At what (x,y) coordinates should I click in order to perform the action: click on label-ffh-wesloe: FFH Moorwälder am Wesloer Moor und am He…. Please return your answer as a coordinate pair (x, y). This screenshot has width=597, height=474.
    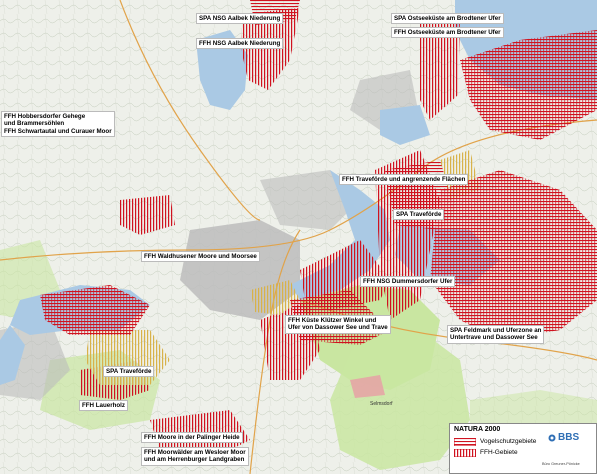
    Looking at the image, I should click on (195, 456).